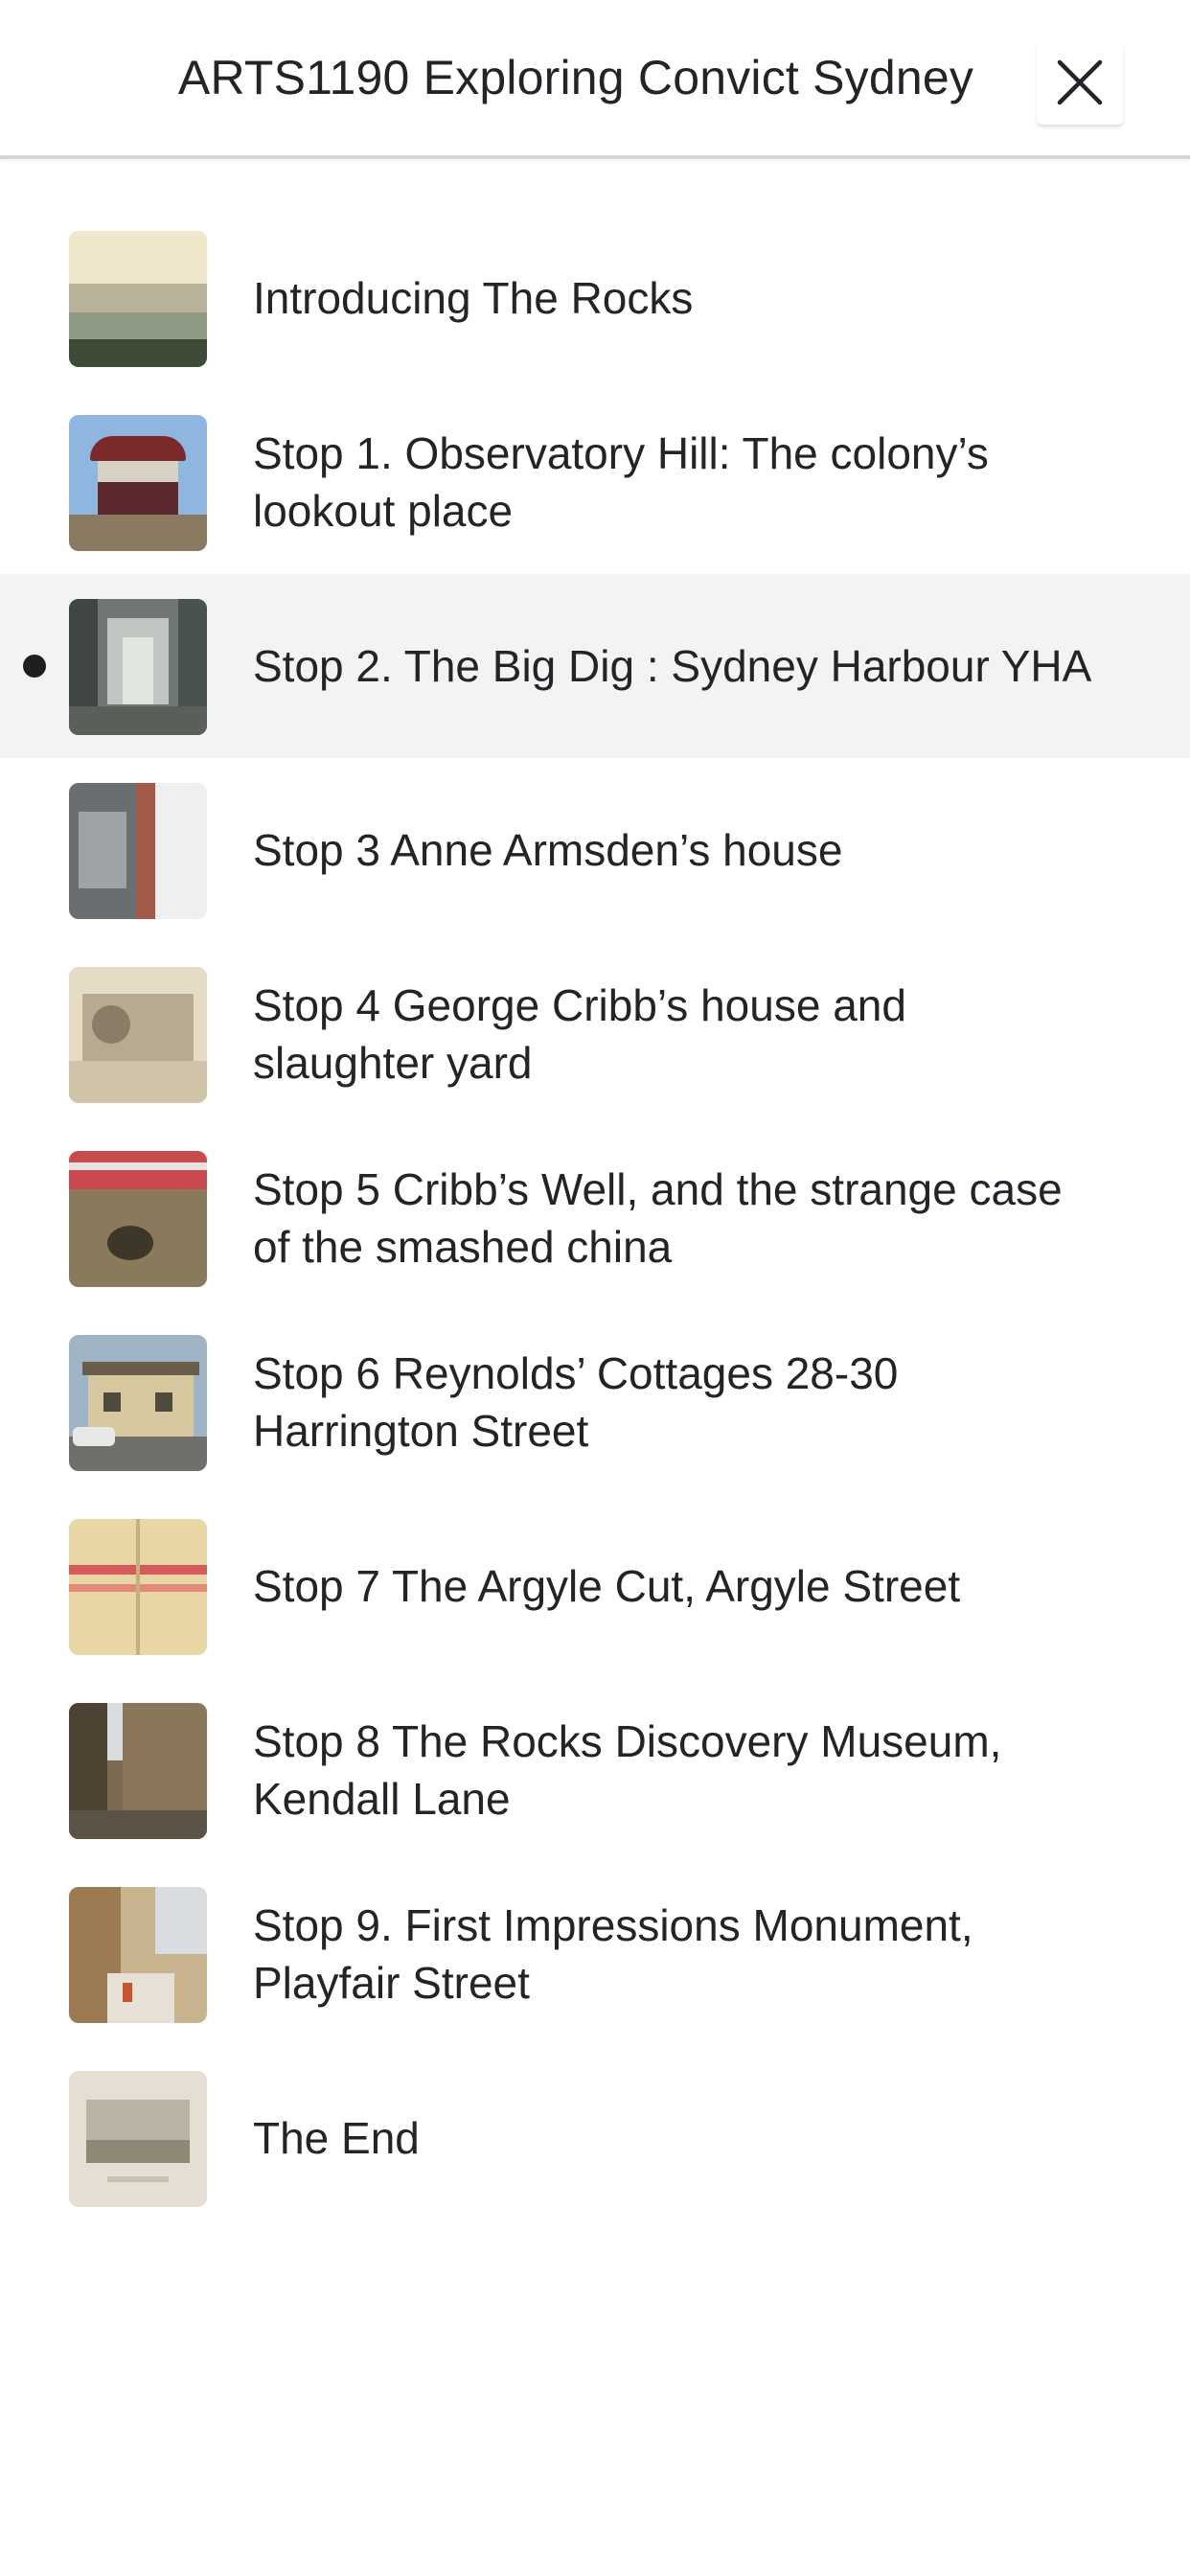  Describe the element at coordinates (138, 851) in the screenshot. I see `building-glass-thumbnail` at that location.